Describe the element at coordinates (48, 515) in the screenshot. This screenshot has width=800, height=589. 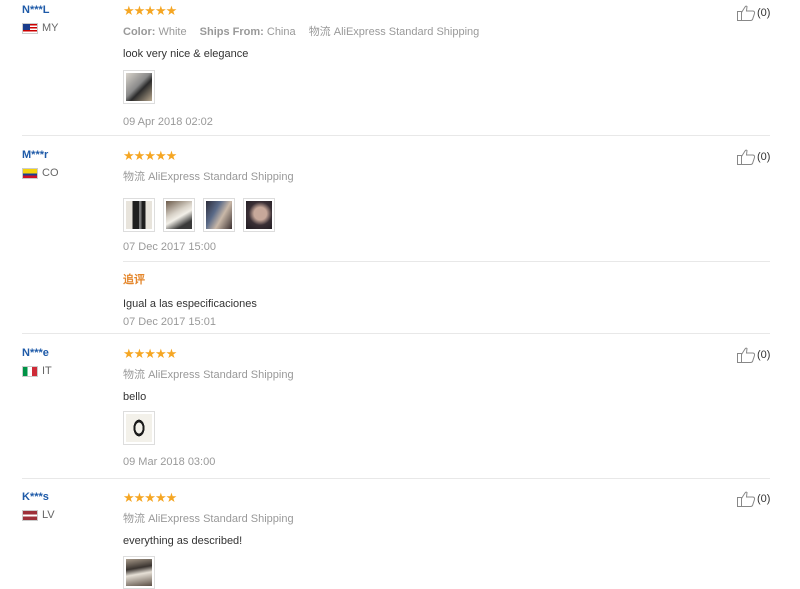
I see `country-code: LV` at that location.